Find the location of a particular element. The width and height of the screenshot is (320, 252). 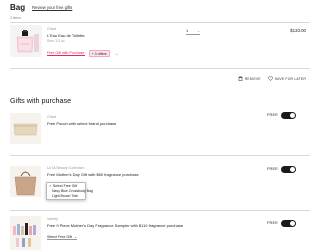

quantity-select: 1 ⌄ is located at coordinates (193, 31).